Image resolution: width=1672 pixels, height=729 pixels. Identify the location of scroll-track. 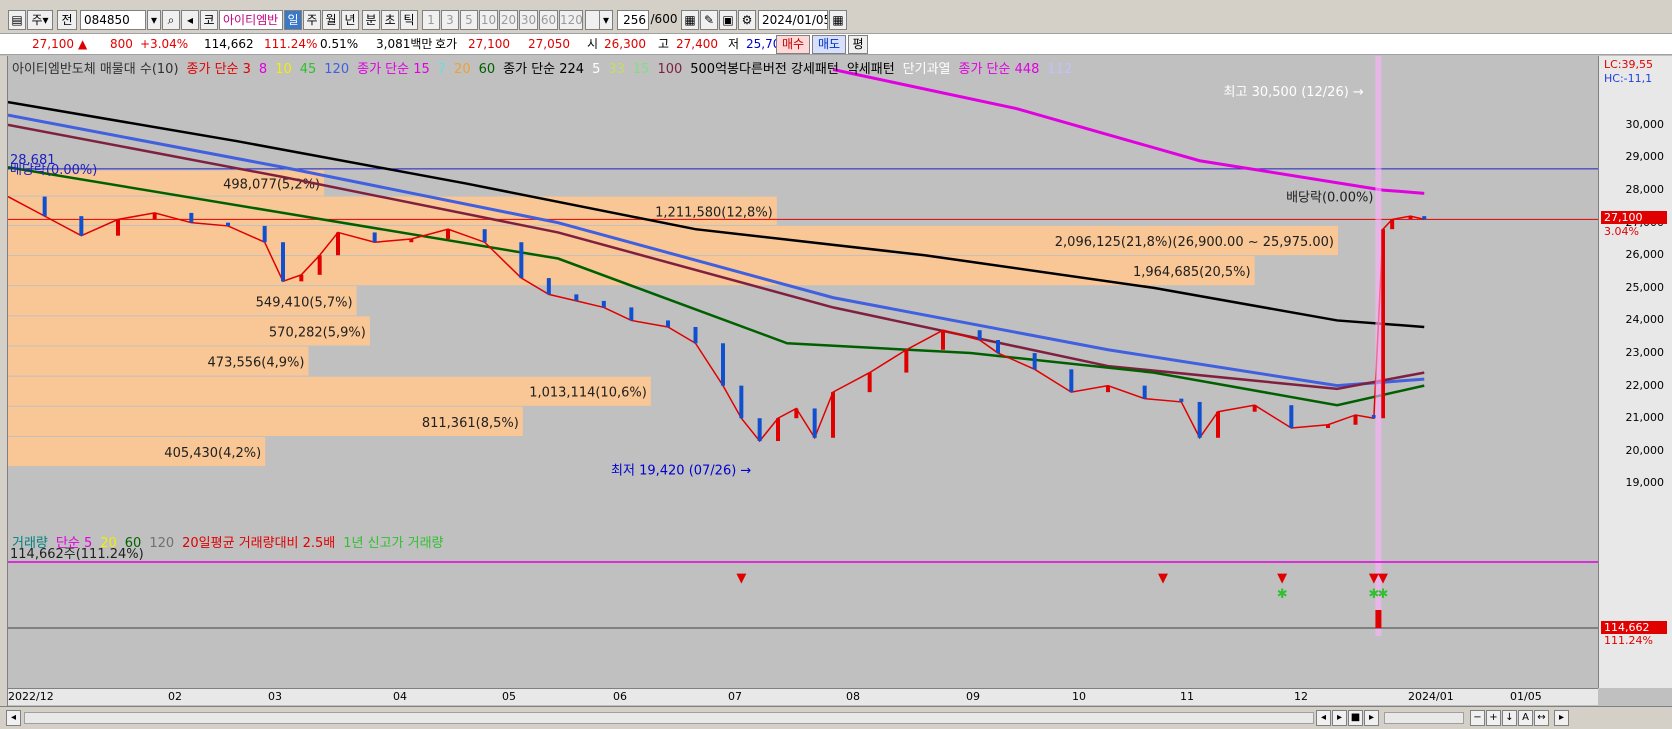
(669, 718).